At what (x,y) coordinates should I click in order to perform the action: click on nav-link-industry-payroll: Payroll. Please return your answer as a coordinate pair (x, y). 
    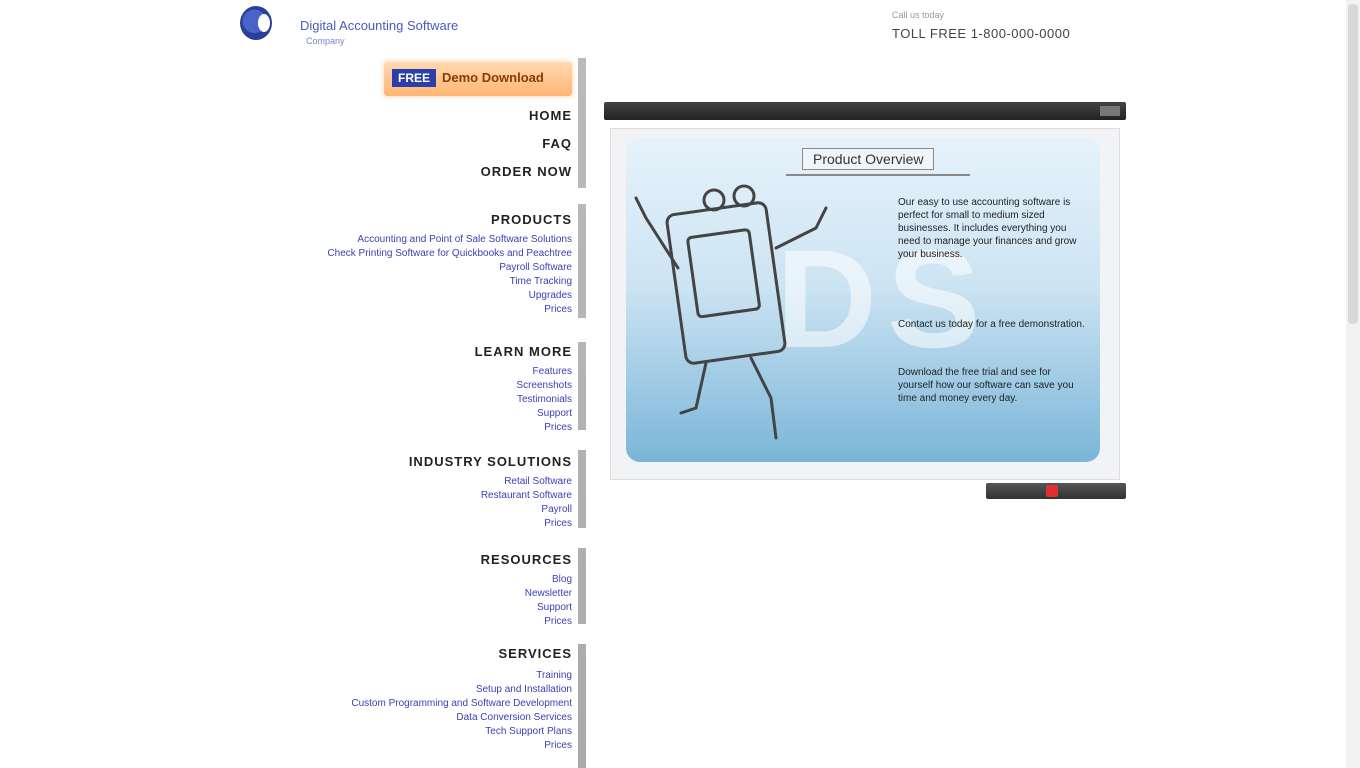
    Looking at the image, I should click on (556, 509).